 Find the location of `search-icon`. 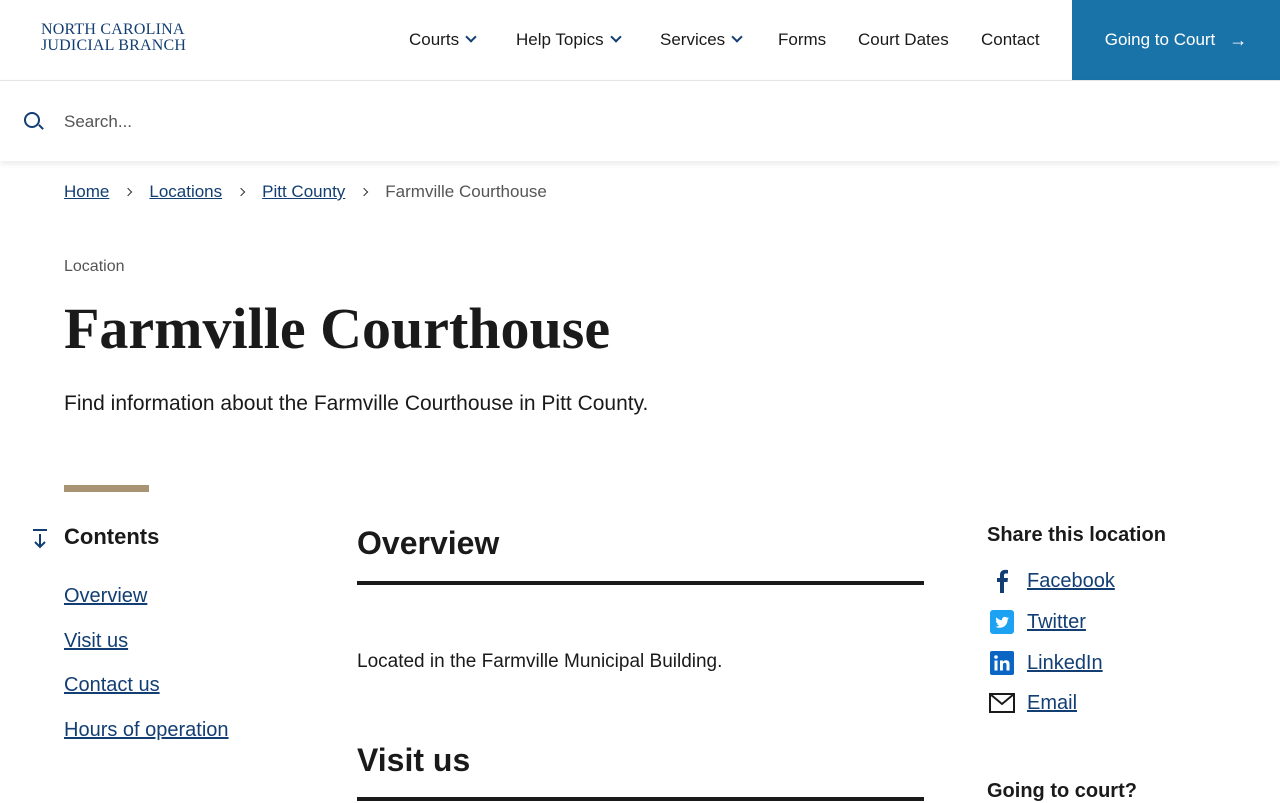

search-icon is located at coordinates (32, 120).